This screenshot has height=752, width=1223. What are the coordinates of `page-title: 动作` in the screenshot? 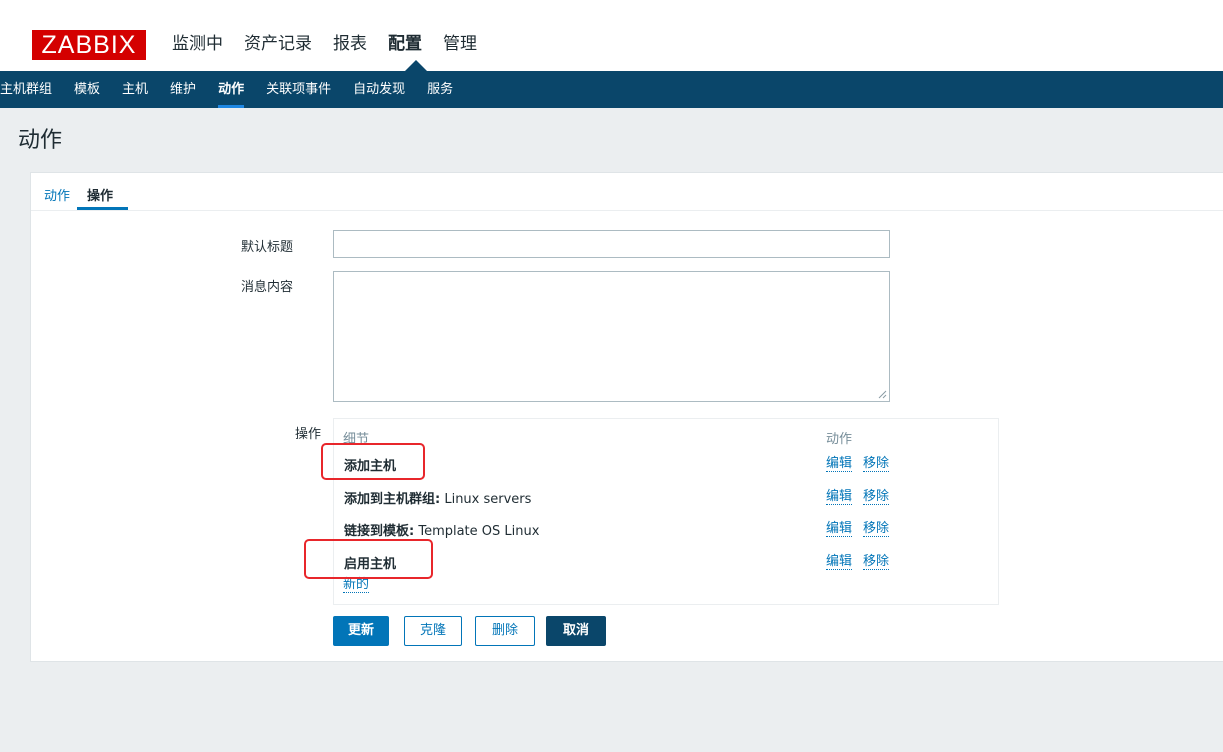 It's located at (40, 140).